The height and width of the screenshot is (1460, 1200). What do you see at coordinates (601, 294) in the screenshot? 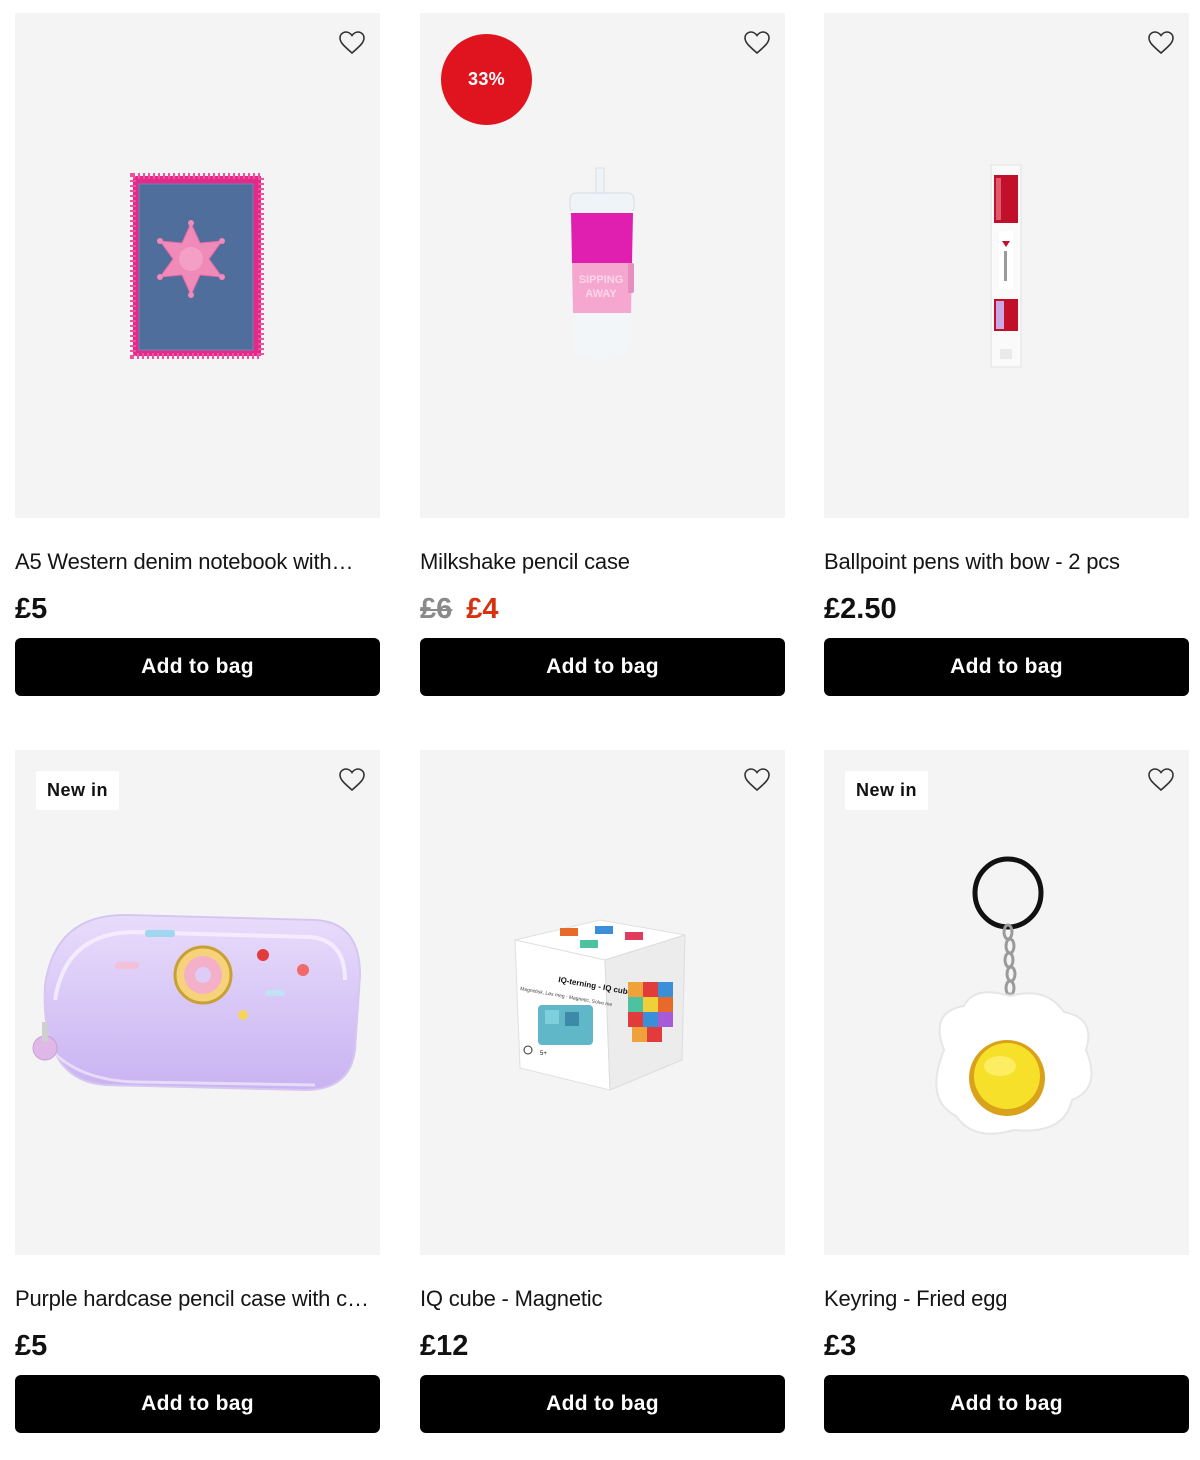
I see `svg-text: AWAY` at bounding box center [601, 294].